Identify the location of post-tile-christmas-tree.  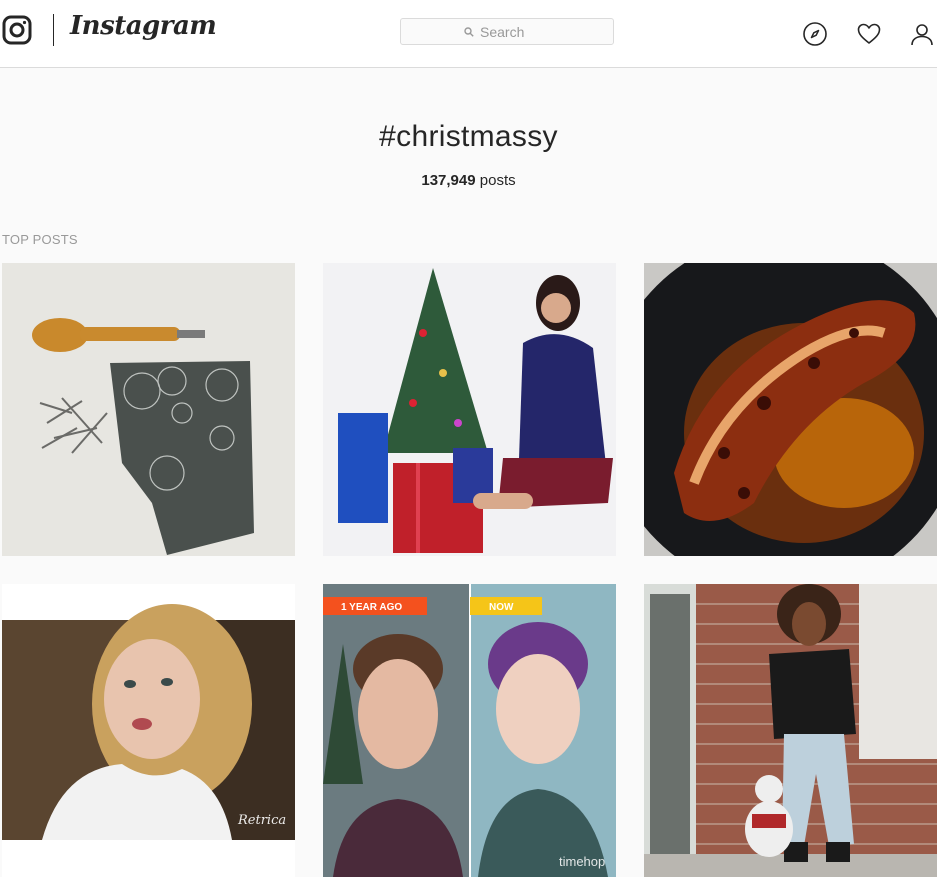
(469, 409).